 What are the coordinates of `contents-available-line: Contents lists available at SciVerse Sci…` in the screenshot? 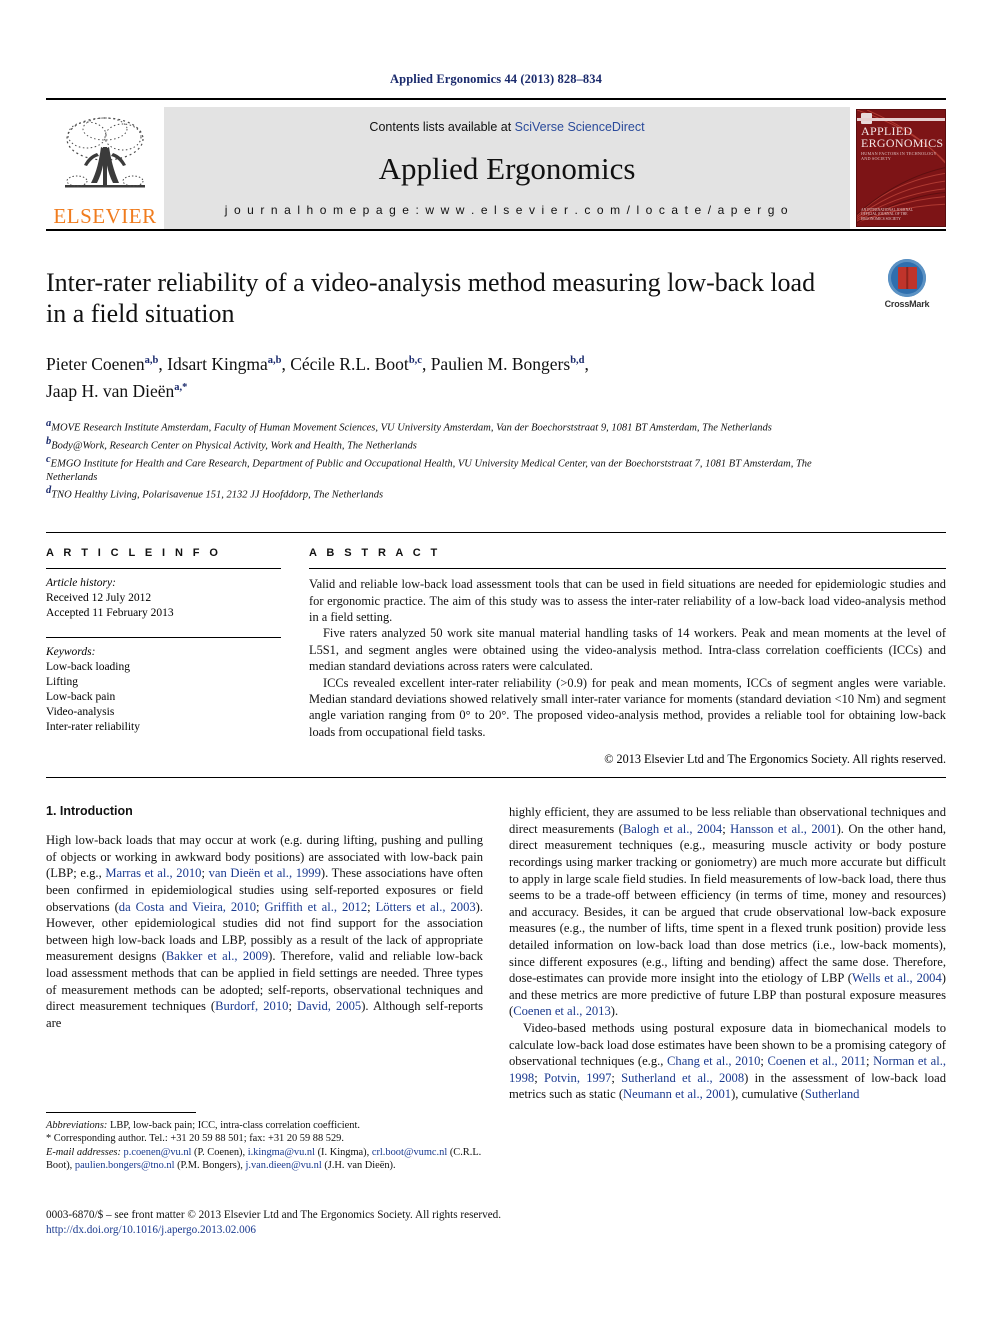 It's located at (506, 127).